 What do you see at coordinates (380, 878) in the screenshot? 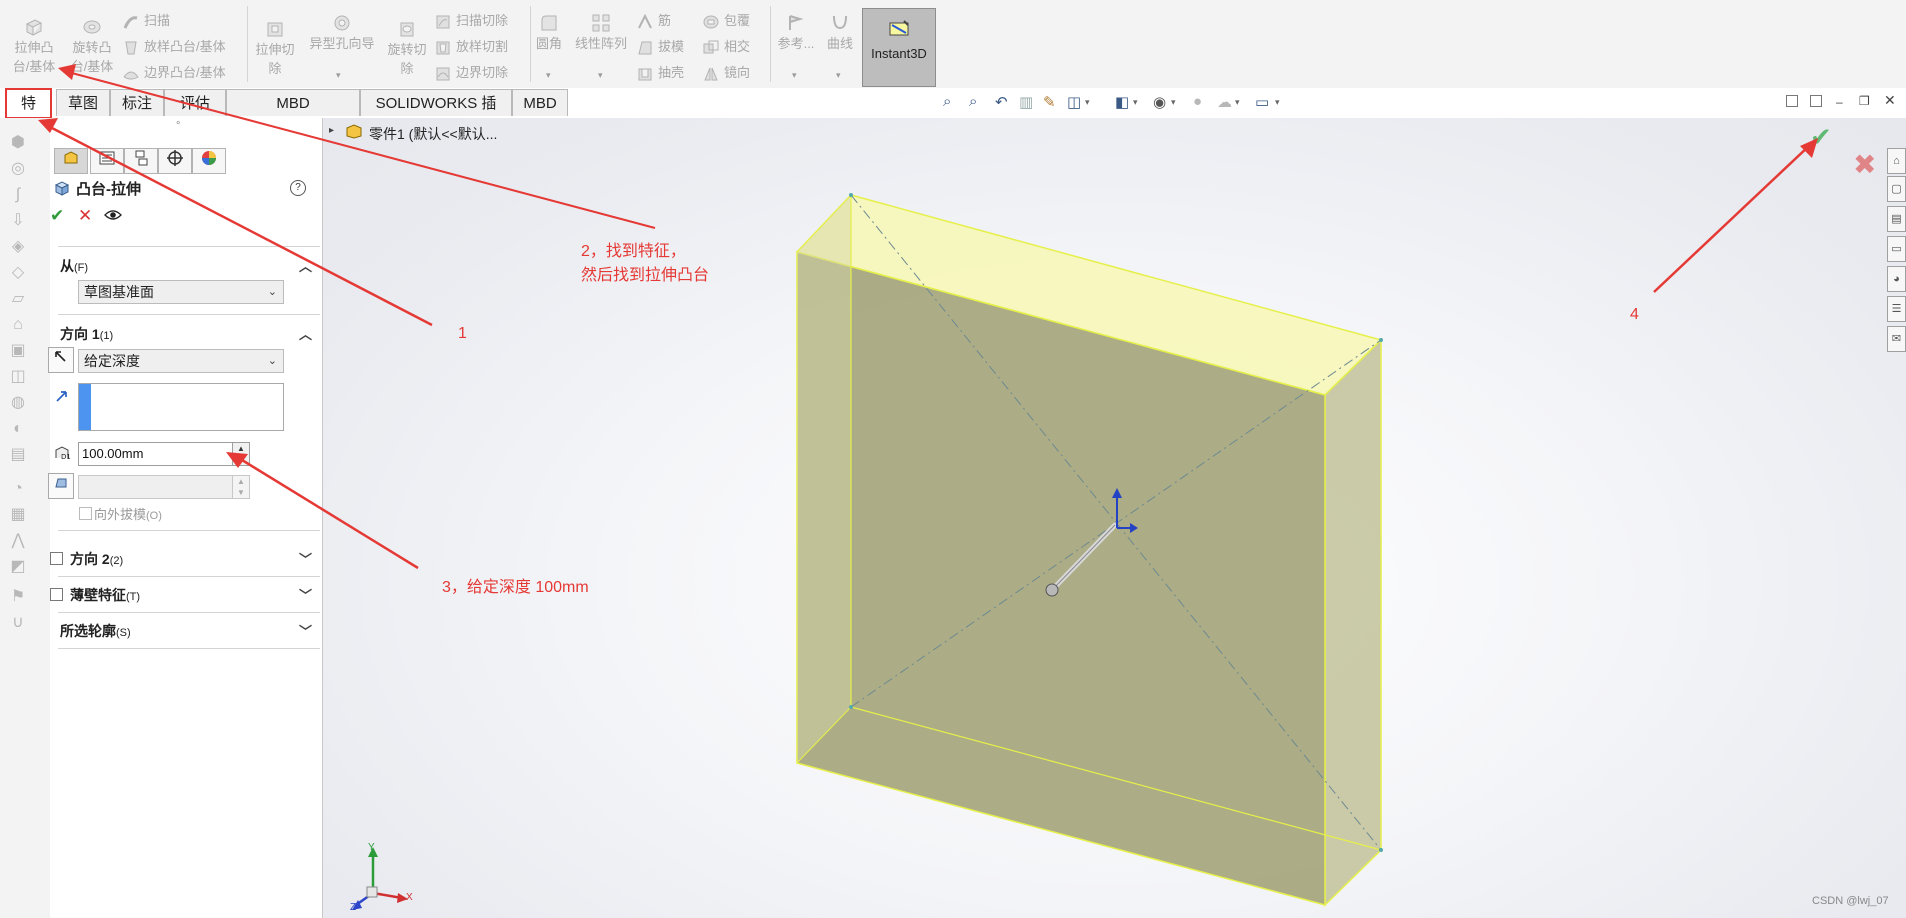
I see `coordinate-triad` at bounding box center [380, 878].